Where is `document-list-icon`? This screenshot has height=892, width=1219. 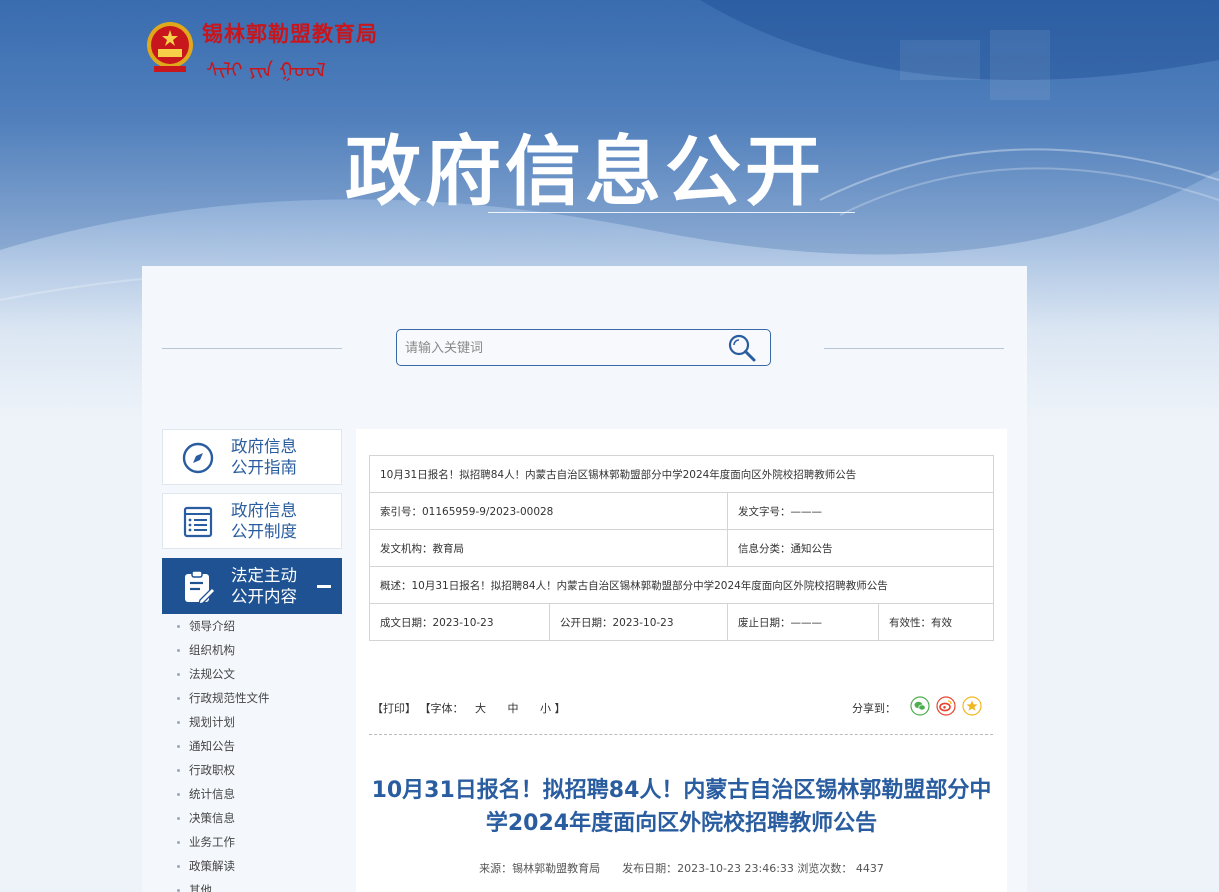 document-list-icon is located at coordinates (198, 522).